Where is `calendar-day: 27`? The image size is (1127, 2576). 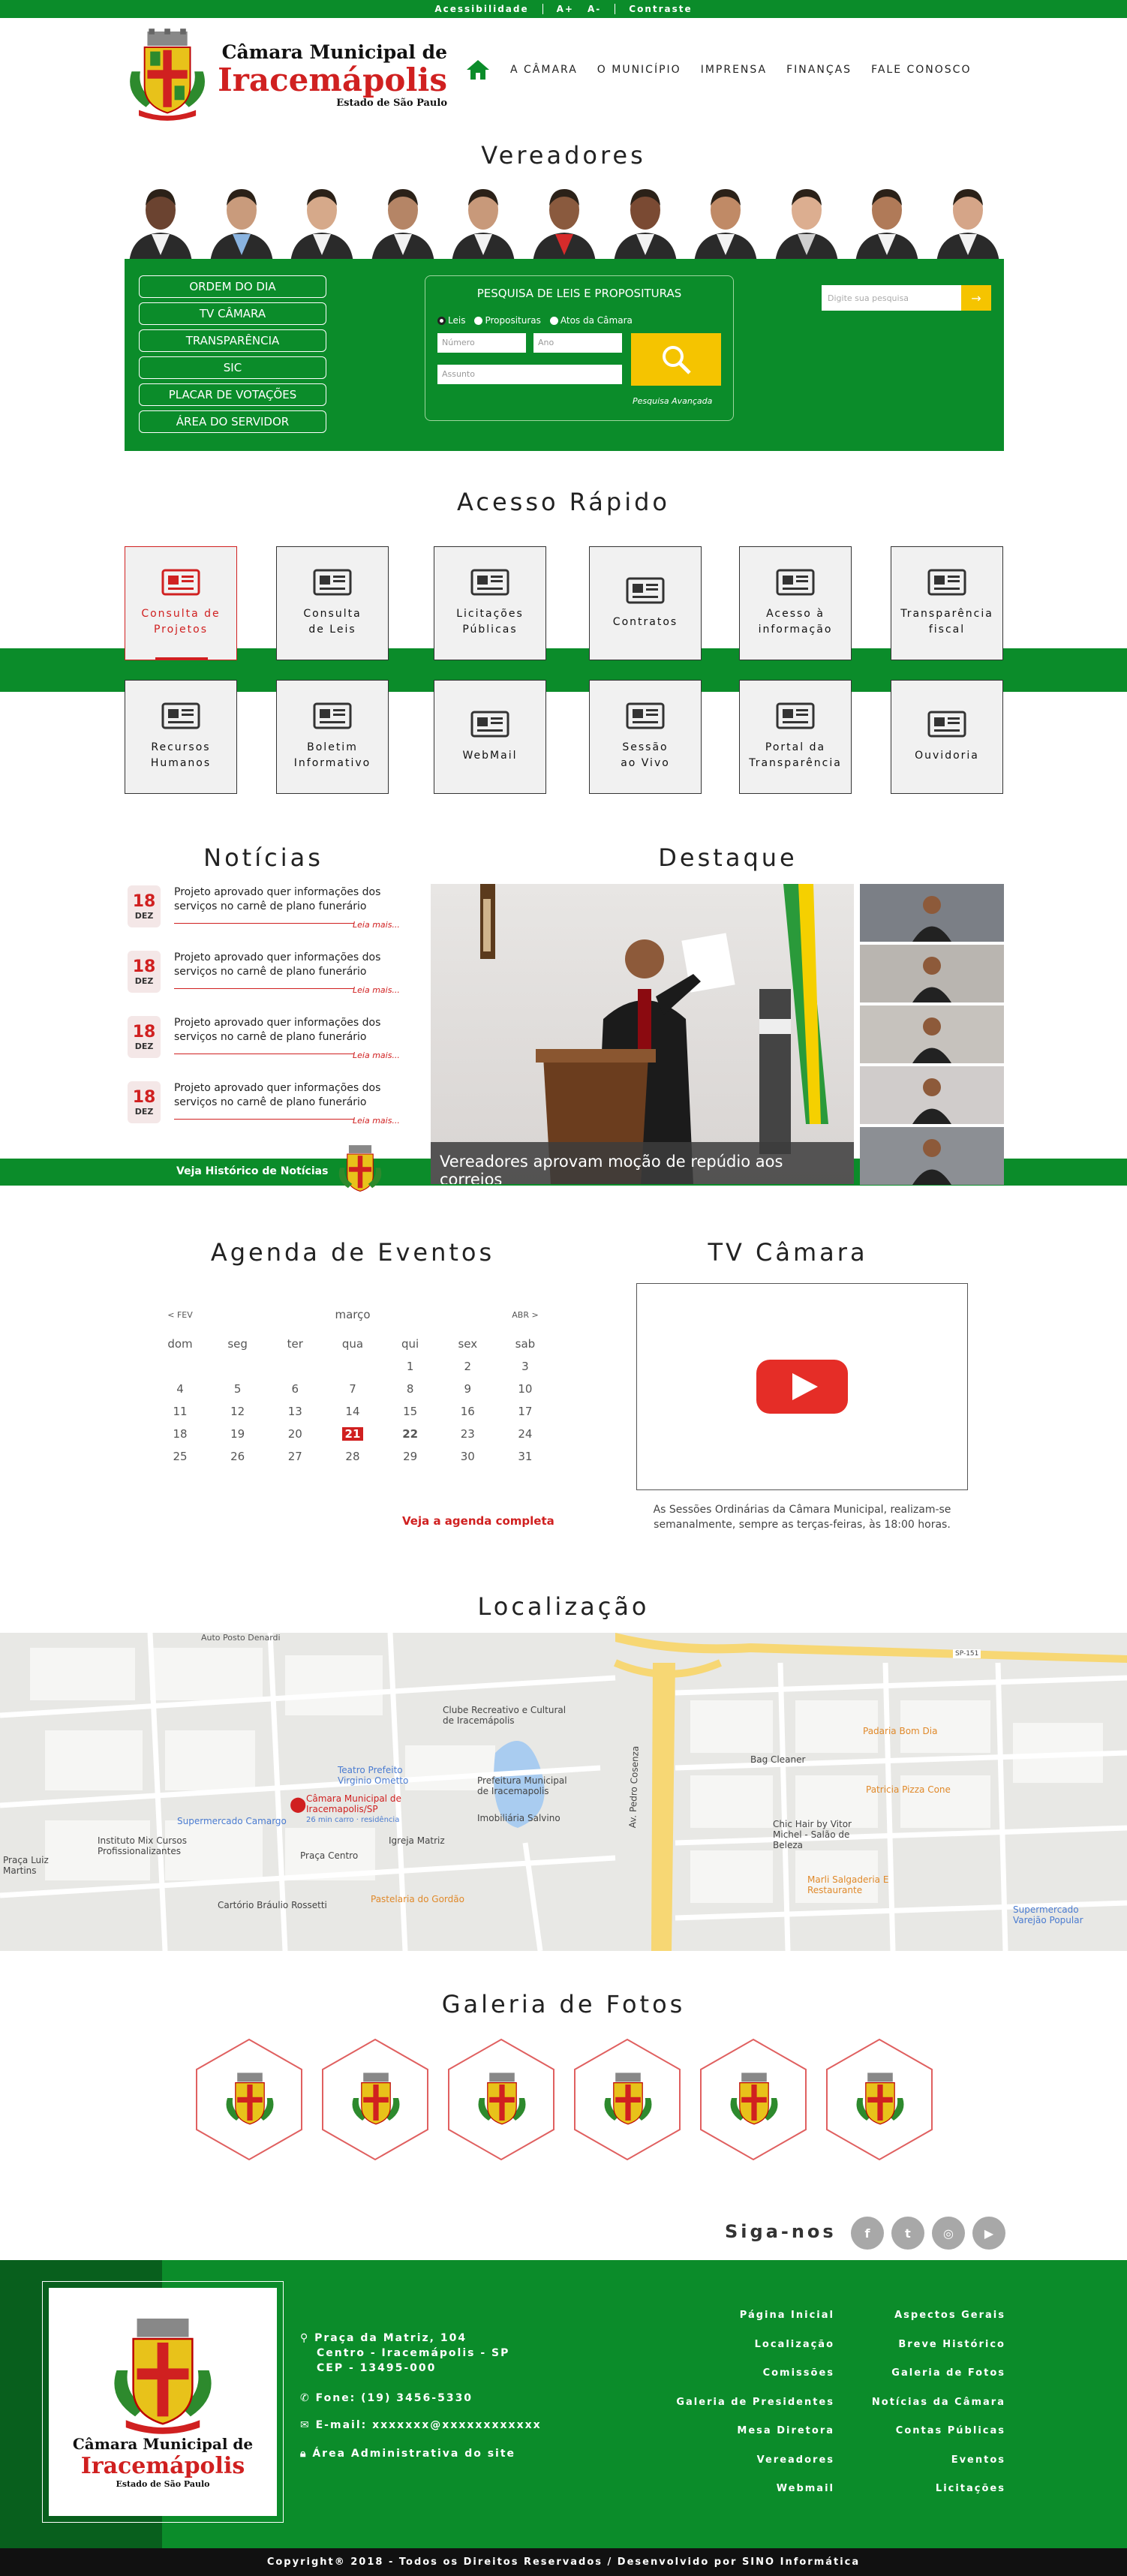 calendar-day: 27 is located at coordinates (294, 1456).